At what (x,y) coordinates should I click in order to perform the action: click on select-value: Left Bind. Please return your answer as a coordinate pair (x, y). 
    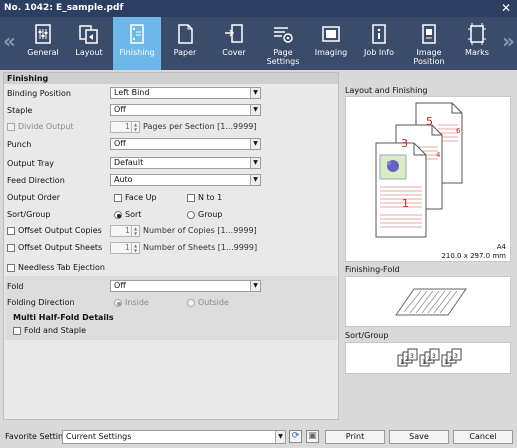
    Looking at the image, I should click on (132, 92).